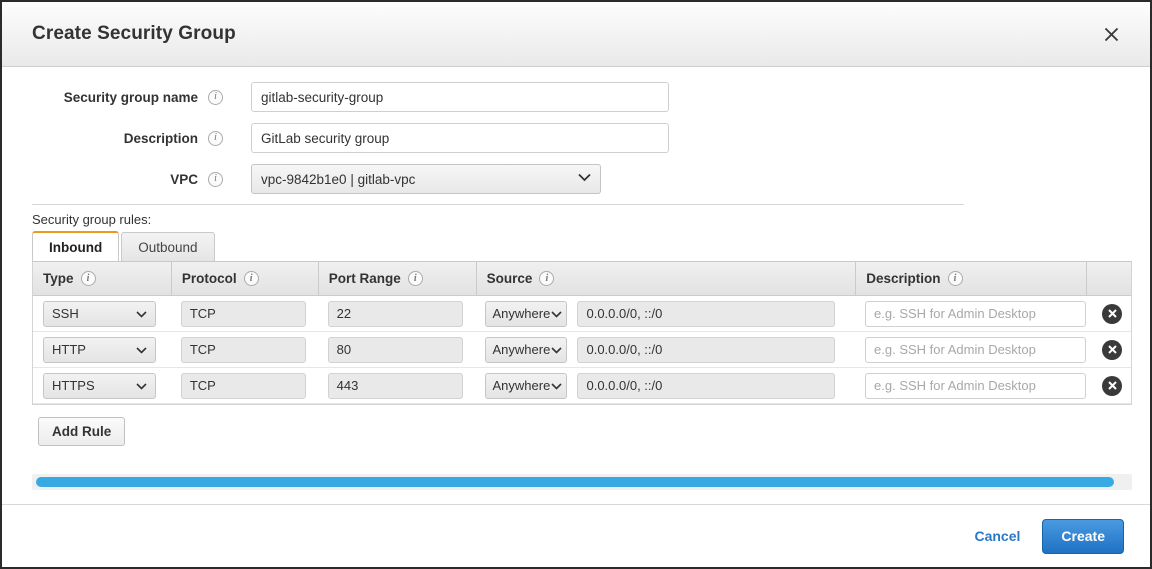 The image size is (1152, 569). I want to click on section-divider, so click(498, 204).